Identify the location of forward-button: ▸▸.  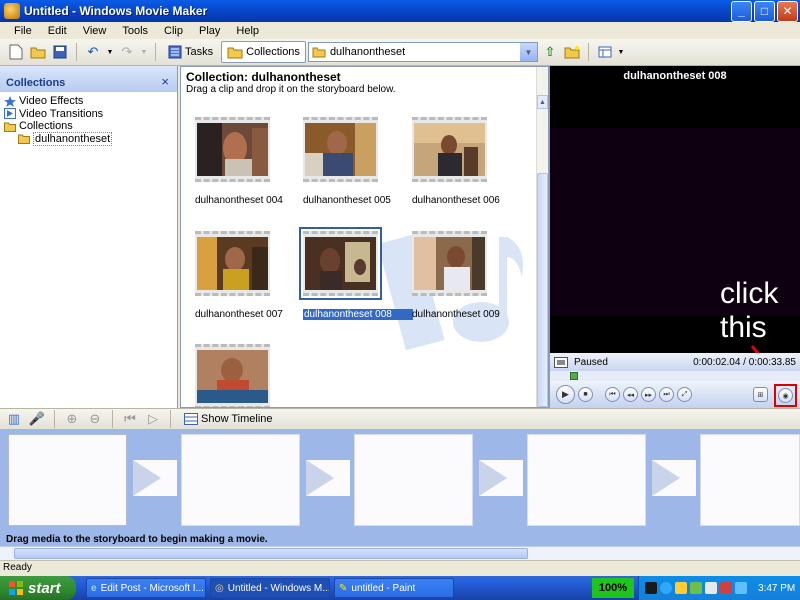
(648, 394).